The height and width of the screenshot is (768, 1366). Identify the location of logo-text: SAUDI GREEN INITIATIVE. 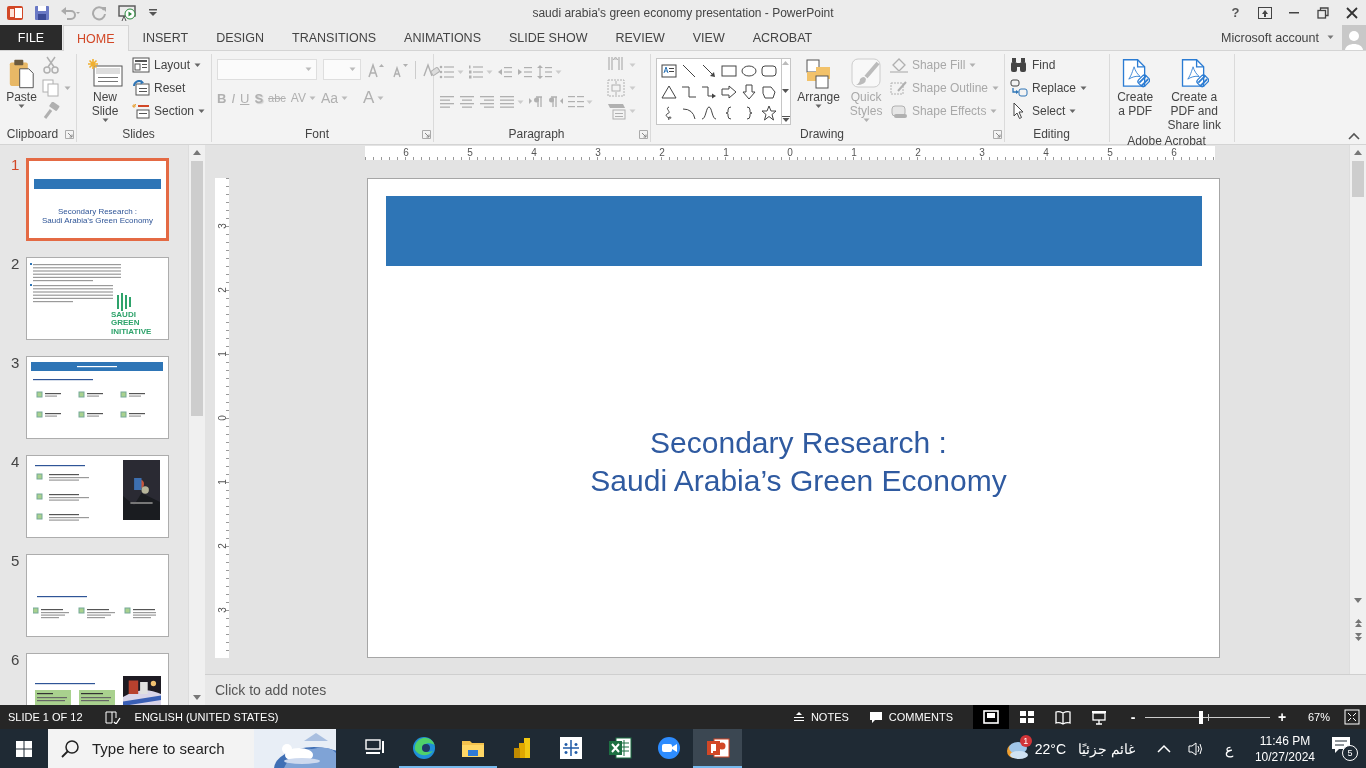
(131, 323).